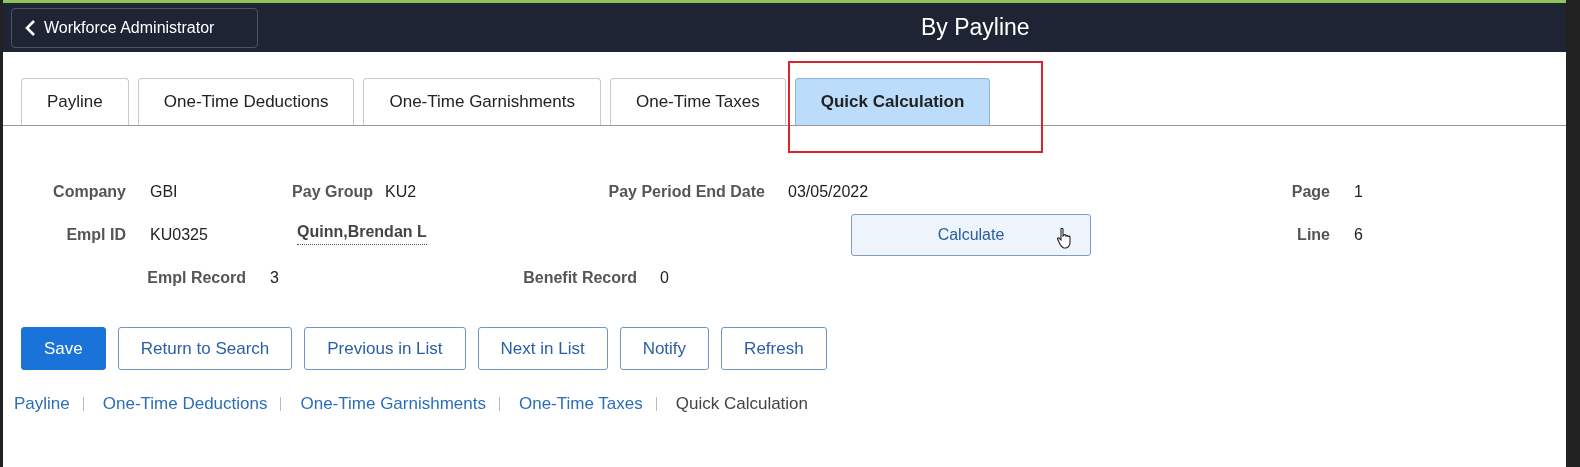  Describe the element at coordinates (975, 28) in the screenshot. I see `page-title: By Payline` at that location.